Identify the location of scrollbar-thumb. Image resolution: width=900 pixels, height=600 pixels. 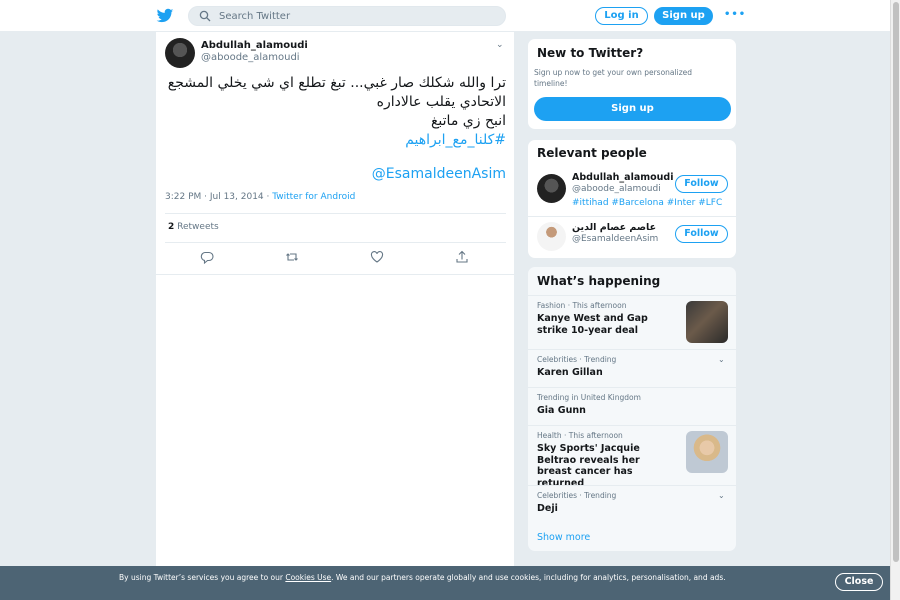
(896, 282).